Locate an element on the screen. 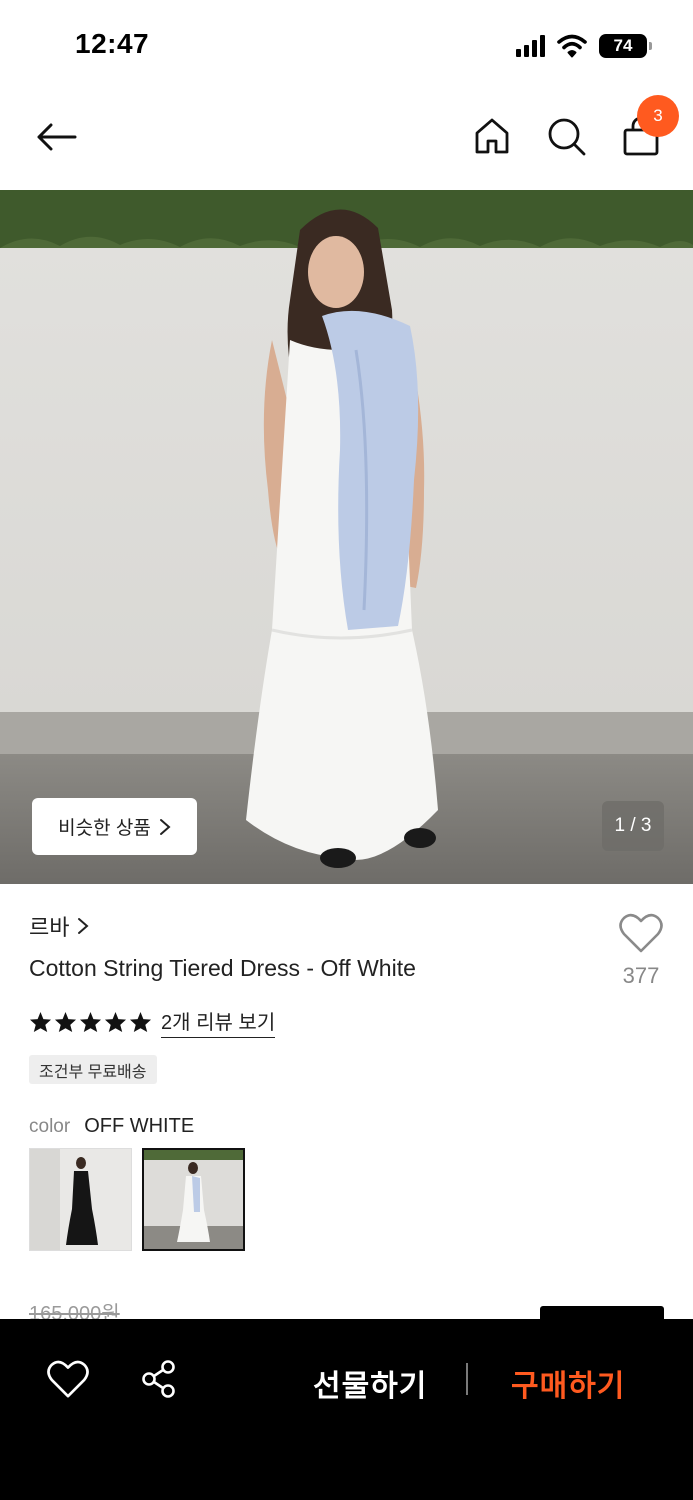  buy-button: 구매하기 is located at coordinates (568, 1383).